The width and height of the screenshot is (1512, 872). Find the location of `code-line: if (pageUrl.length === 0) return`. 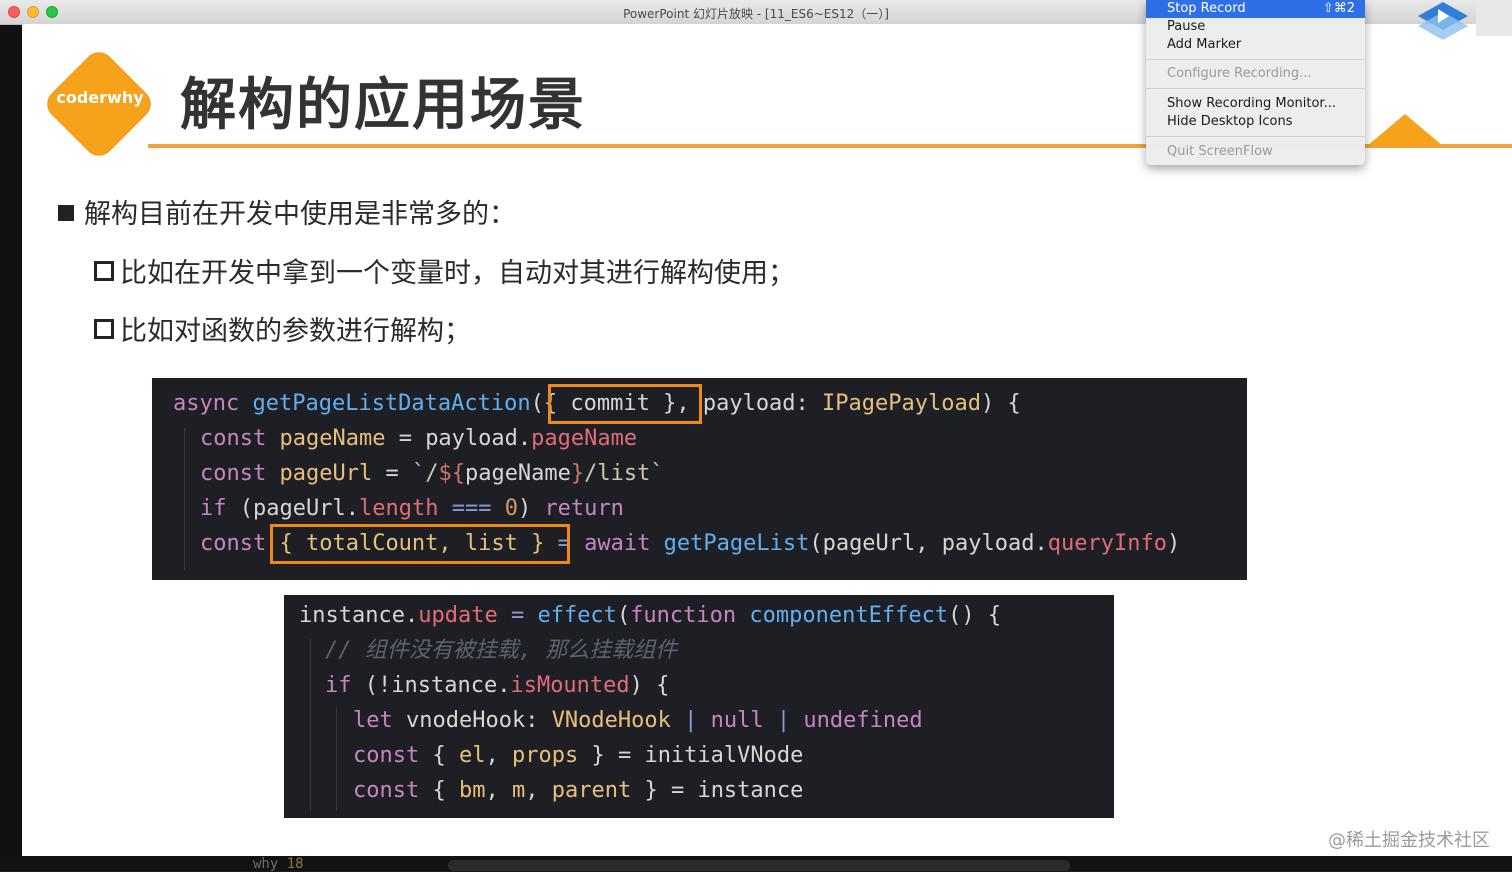

code-line: if (pageUrl.length === 0) return is located at coordinates (412, 508).